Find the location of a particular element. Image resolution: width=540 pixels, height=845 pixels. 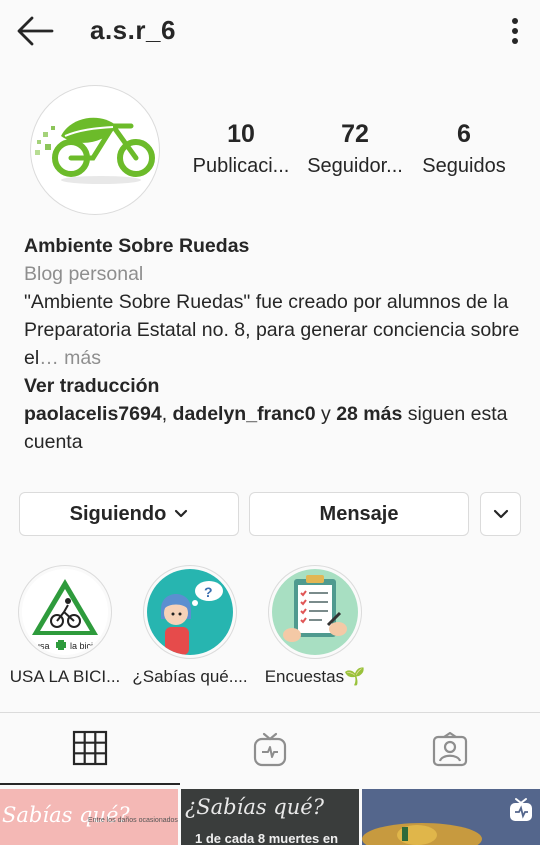

profile-username: a.s.r_6 is located at coordinates (133, 30).